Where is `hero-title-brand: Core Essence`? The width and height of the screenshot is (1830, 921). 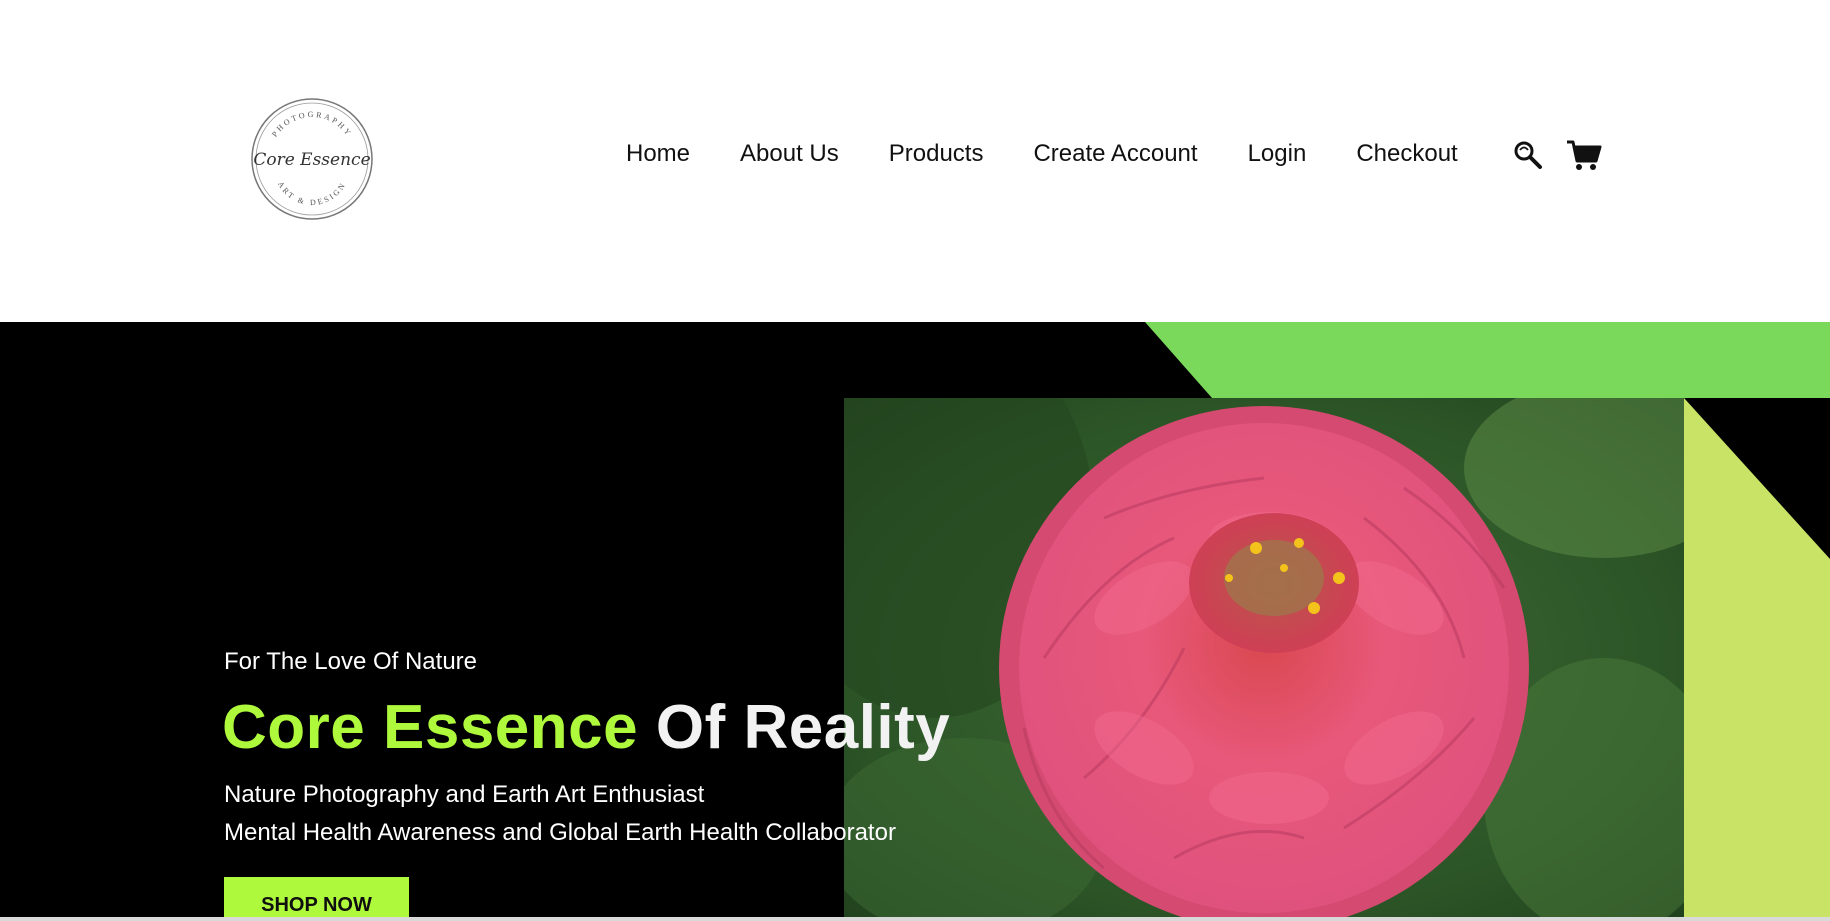
hero-title-brand: Core Essence is located at coordinates (430, 727).